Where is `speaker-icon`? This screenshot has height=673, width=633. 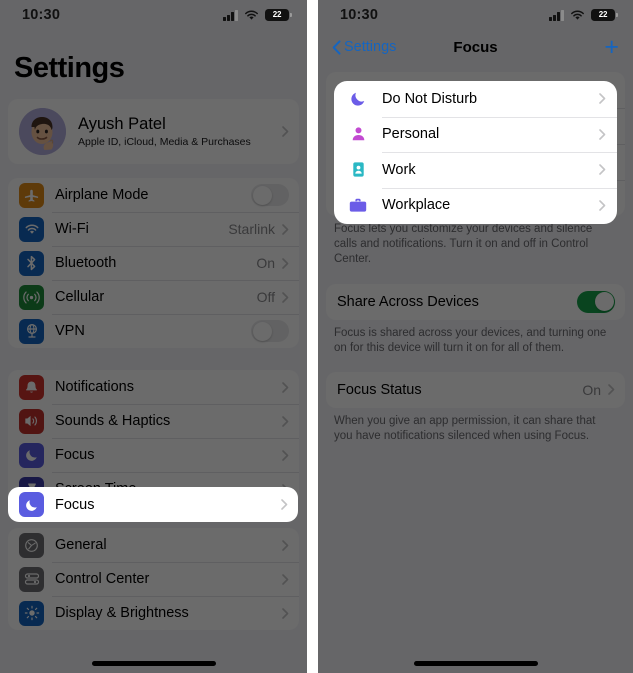
speaker-icon is located at coordinates (31, 421).